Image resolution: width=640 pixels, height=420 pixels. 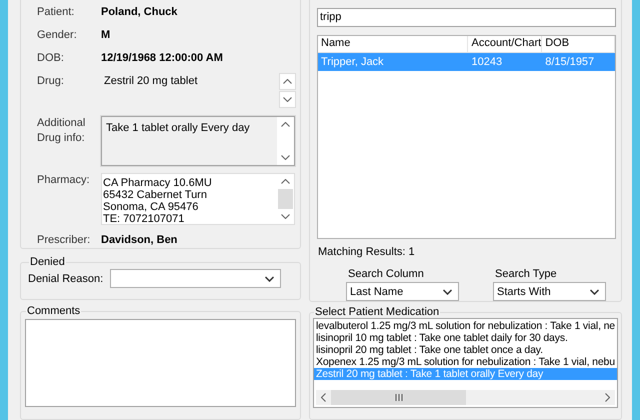 What do you see at coordinates (51, 58) in the screenshot?
I see `field-label: DOB:` at bounding box center [51, 58].